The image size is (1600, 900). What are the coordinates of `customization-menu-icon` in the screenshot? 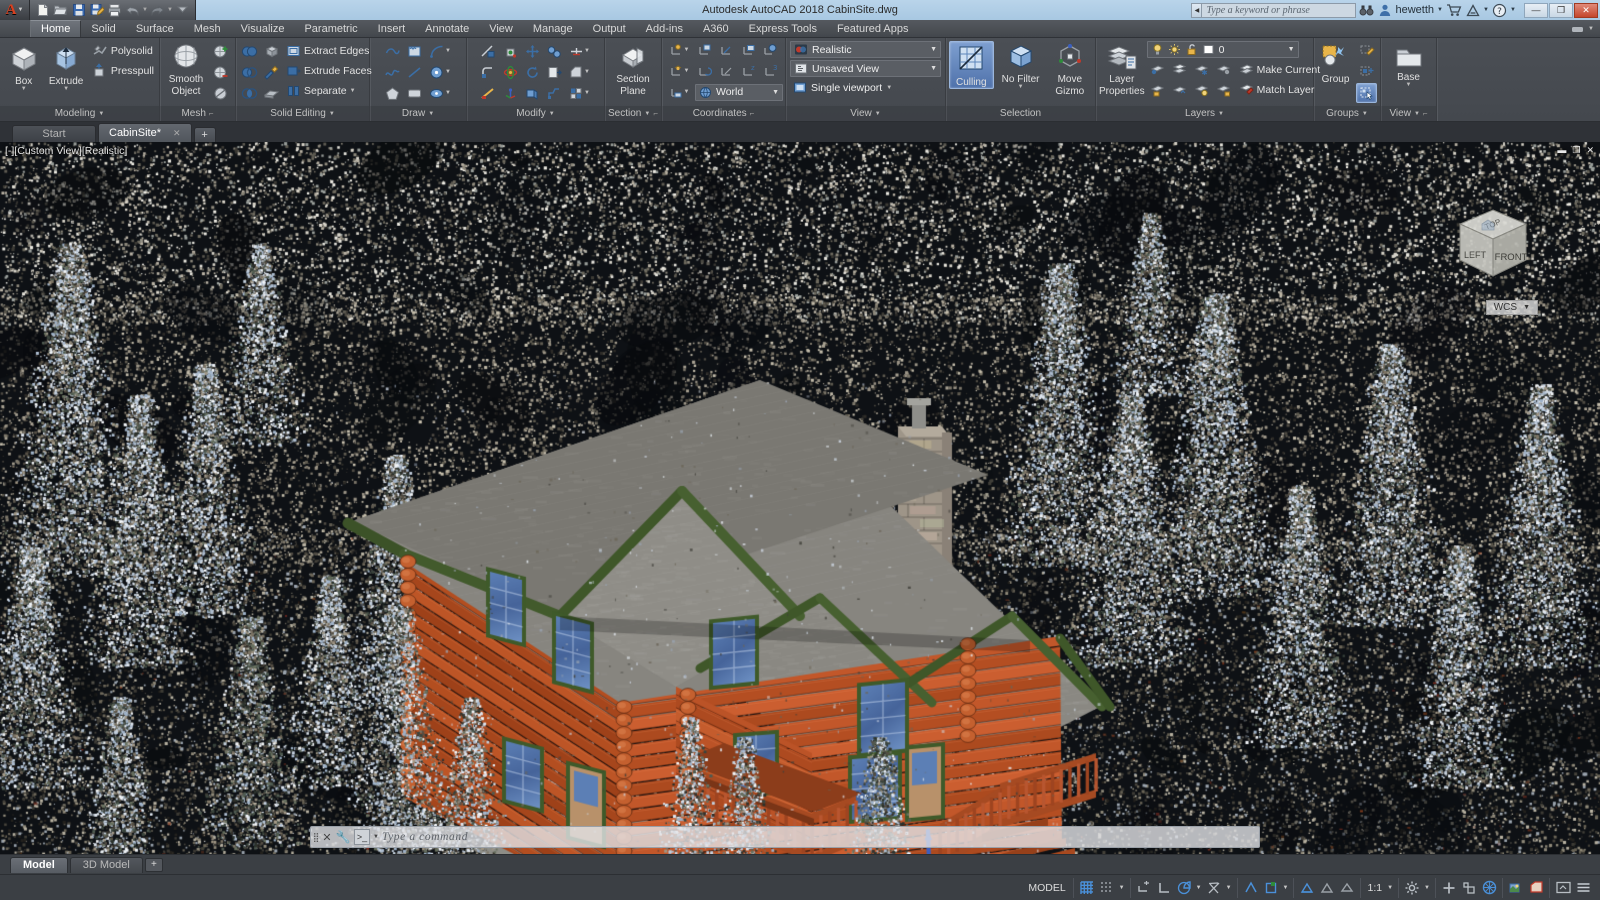 It's located at (1583, 888).